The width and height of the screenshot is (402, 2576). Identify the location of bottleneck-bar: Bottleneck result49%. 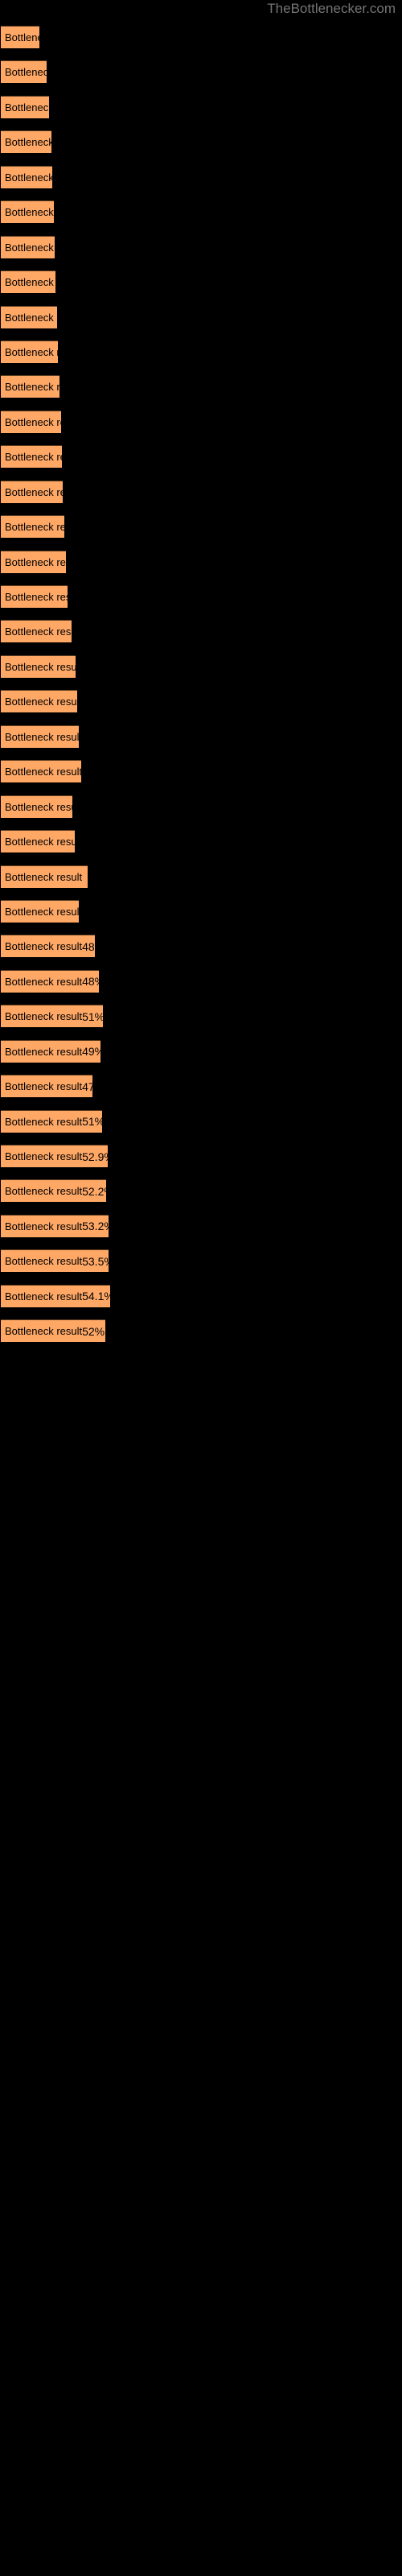
(50, 1051).